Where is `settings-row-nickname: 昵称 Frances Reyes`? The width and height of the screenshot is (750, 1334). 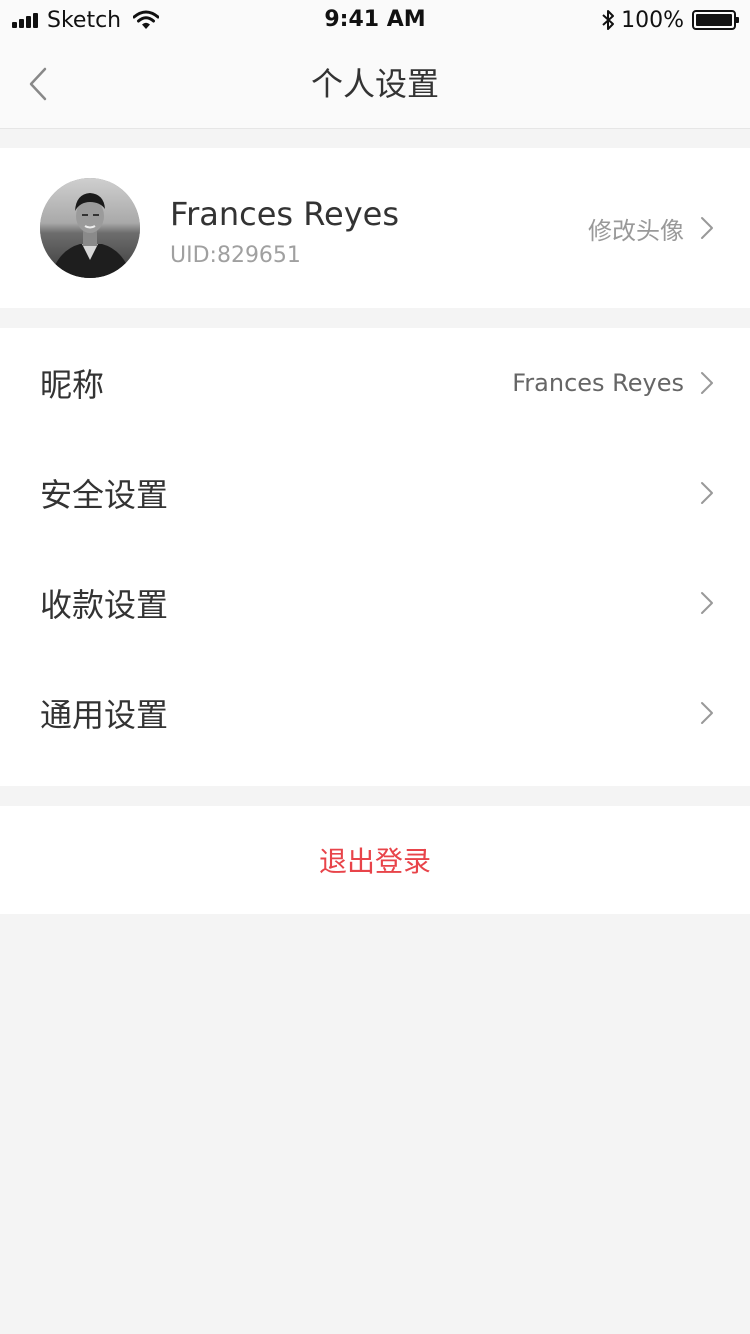
settings-row-nickname: 昵称 Frances Reyes is located at coordinates (375, 383).